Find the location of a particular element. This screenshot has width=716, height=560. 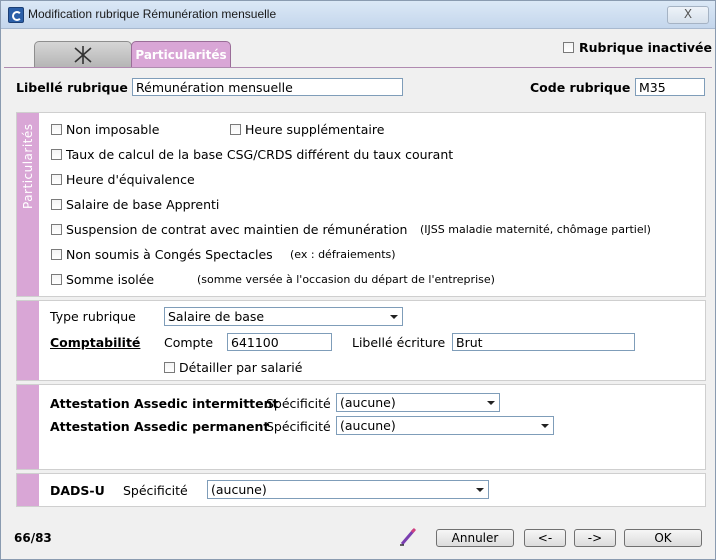

somme-isolee-checkbox is located at coordinates (56, 279).